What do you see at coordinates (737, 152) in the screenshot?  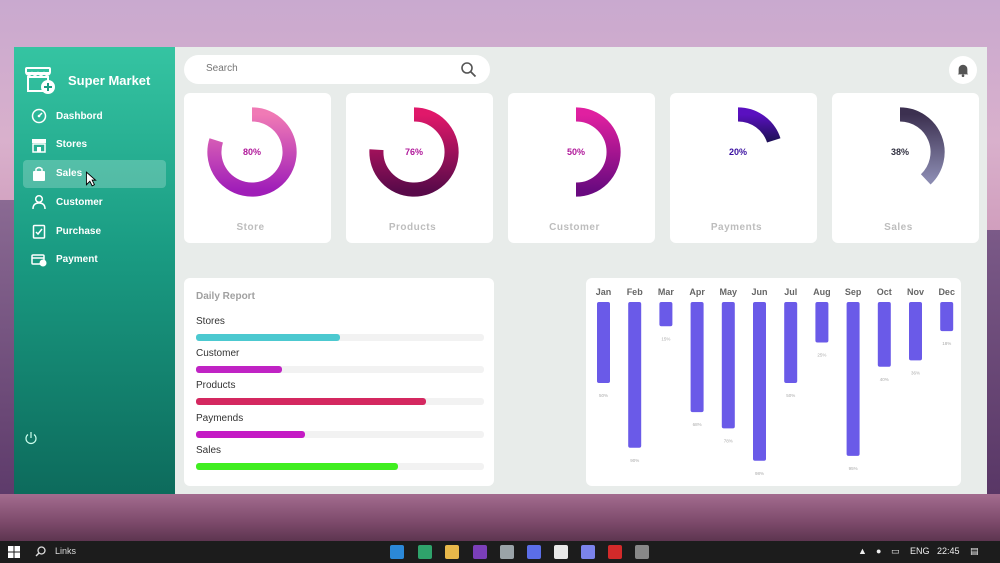 I see `stat-percent: 20%` at bounding box center [737, 152].